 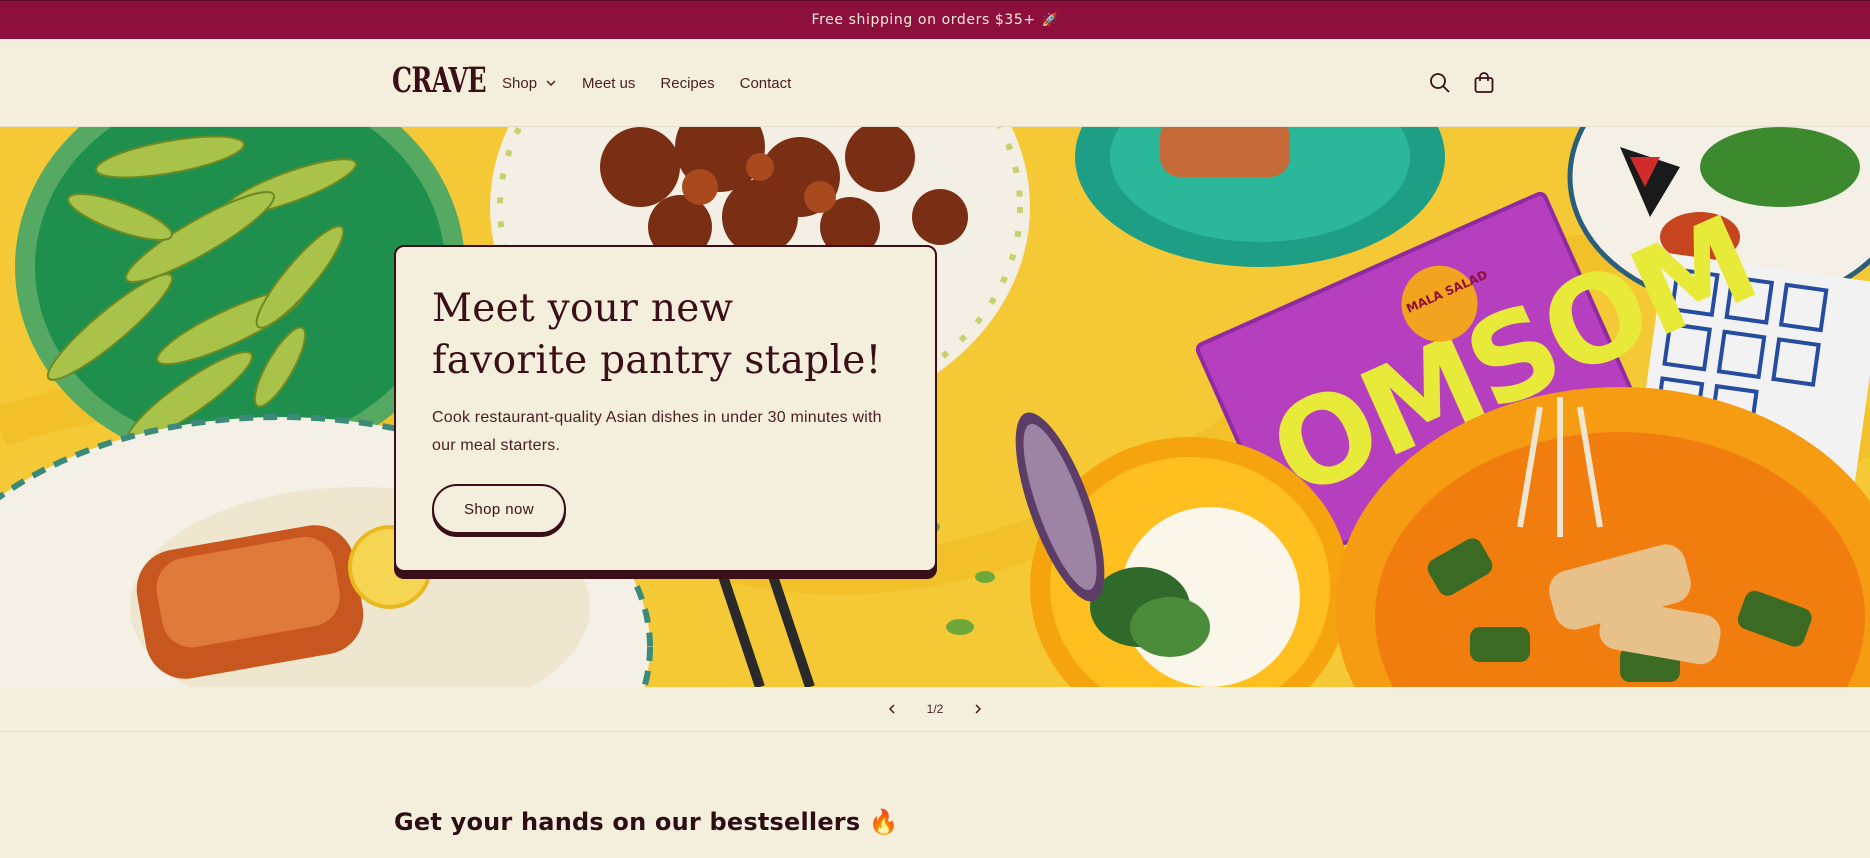 I want to click on announcement-bar: Free shipping on orders $35+ 🚀, so click(x=935, y=19).